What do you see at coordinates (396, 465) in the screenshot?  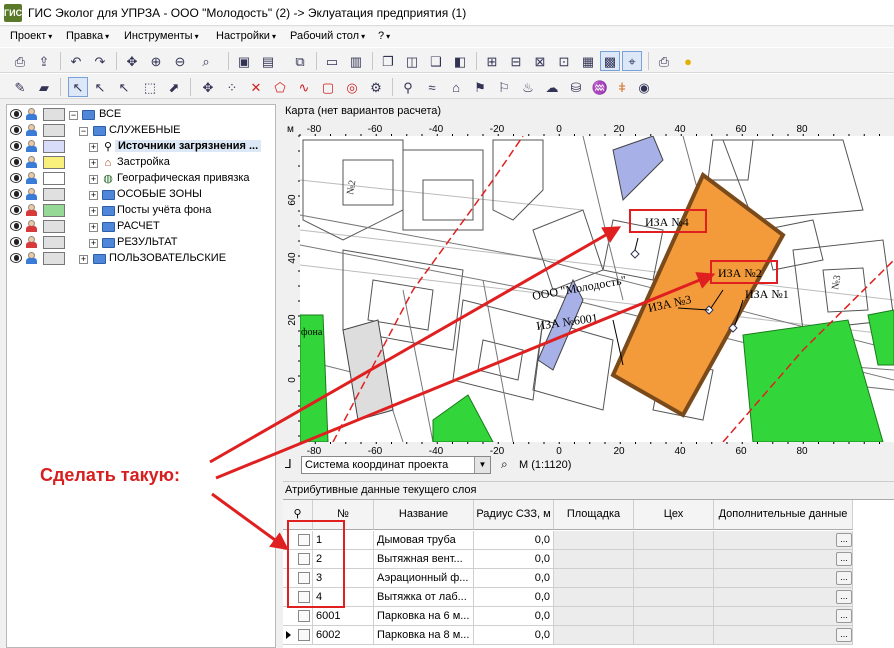 I see `coordinate-system-select: Система координат проекта ▼` at bounding box center [396, 465].